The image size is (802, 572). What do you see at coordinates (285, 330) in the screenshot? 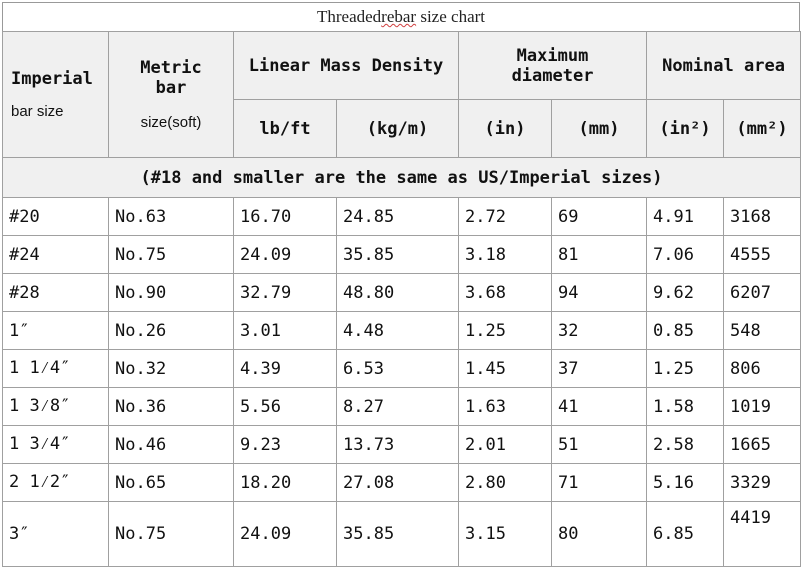
I see `cell-lbft: 3.01` at bounding box center [285, 330].